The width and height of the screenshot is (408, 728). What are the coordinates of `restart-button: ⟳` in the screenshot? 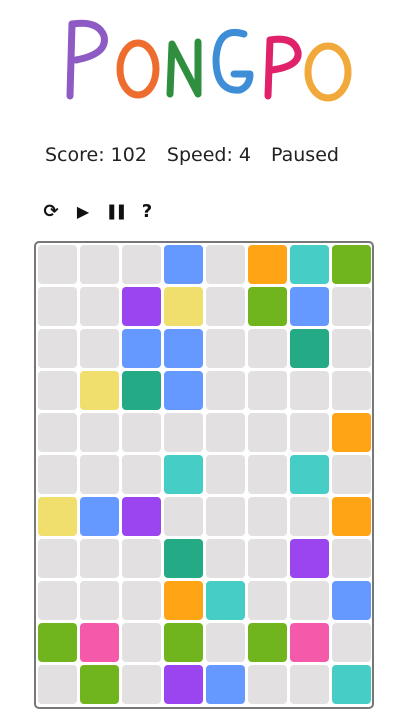 It's located at (51, 211).